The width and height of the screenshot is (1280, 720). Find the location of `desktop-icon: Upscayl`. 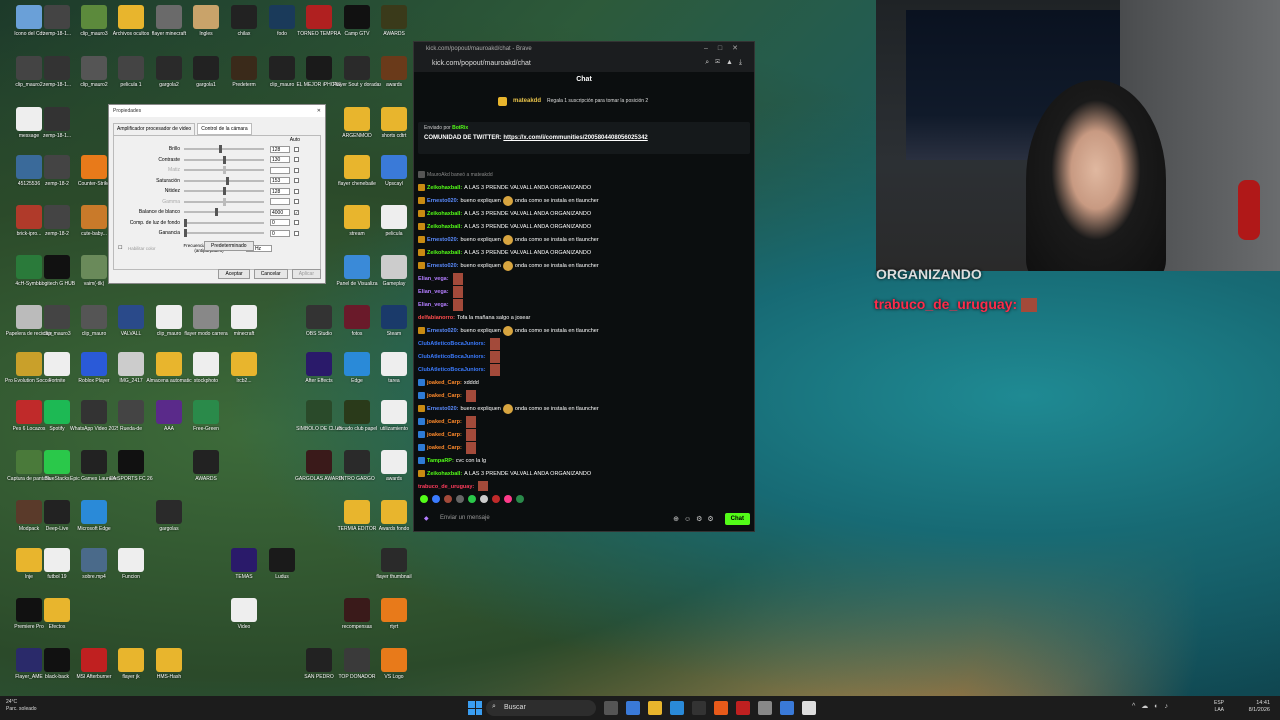

desktop-icon: Upscayl is located at coordinates (394, 178).